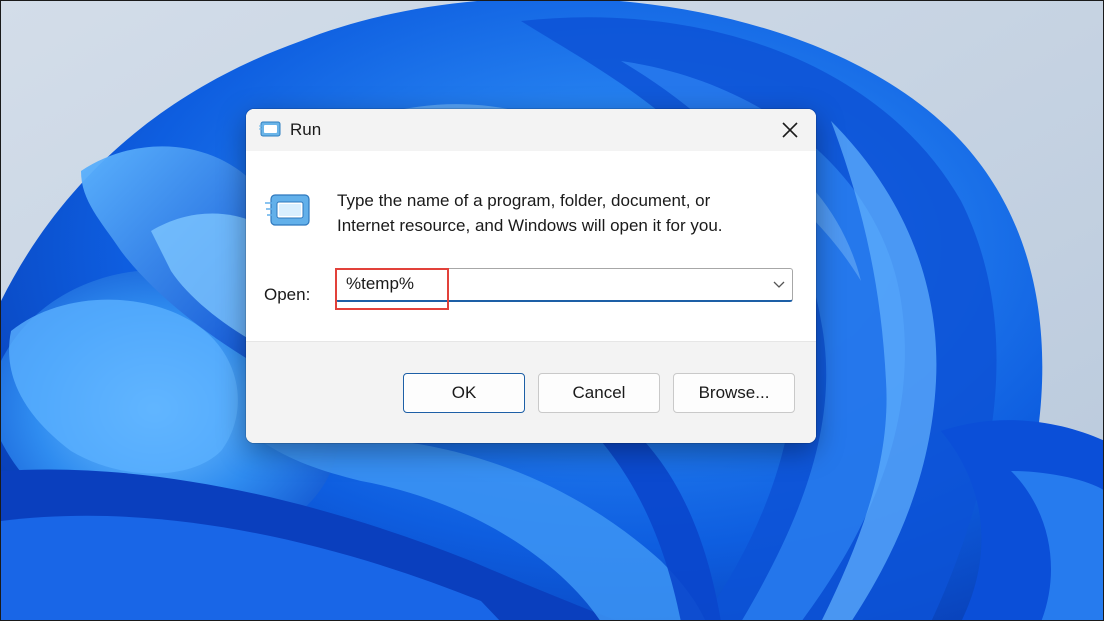 The image size is (1104, 621). I want to click on close-icon, so click(790, 130).